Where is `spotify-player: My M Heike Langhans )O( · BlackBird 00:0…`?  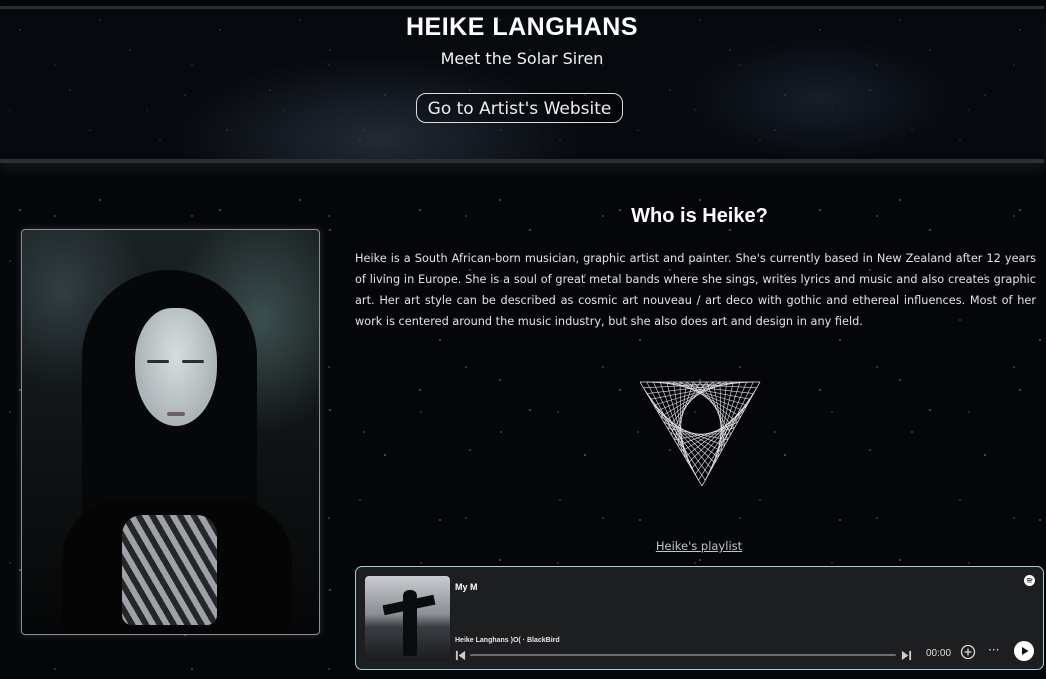
spotify-player: My M Heike Langhans )O( · BlackBird 00:0… is located at coordinates (699, 618).